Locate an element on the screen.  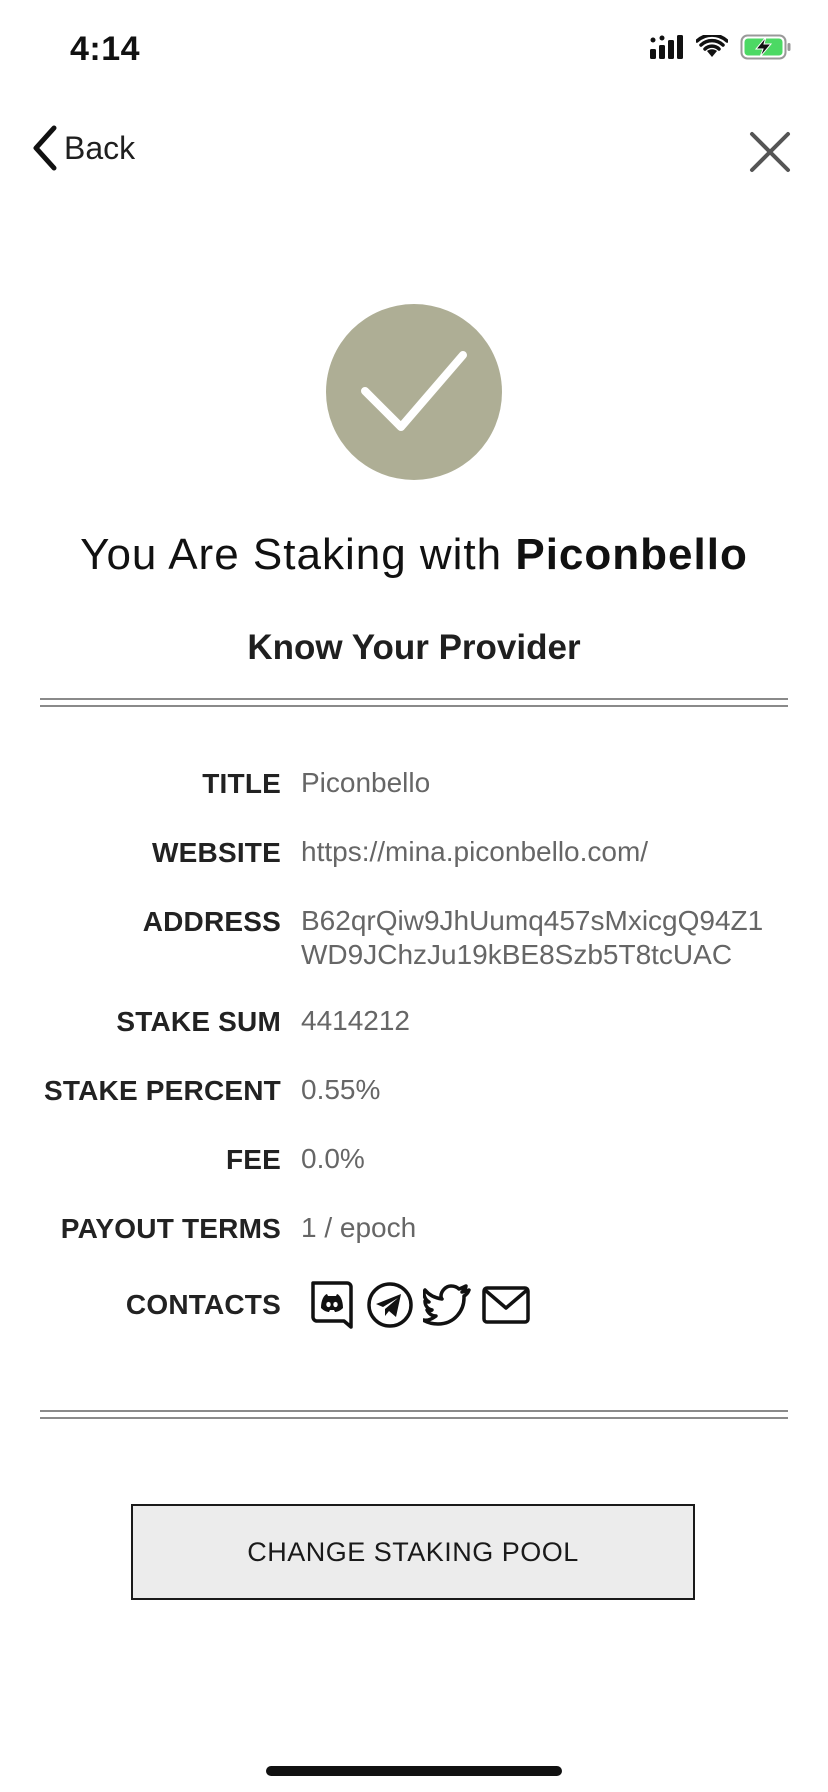
status-icons is located at coordinates (721, 47).